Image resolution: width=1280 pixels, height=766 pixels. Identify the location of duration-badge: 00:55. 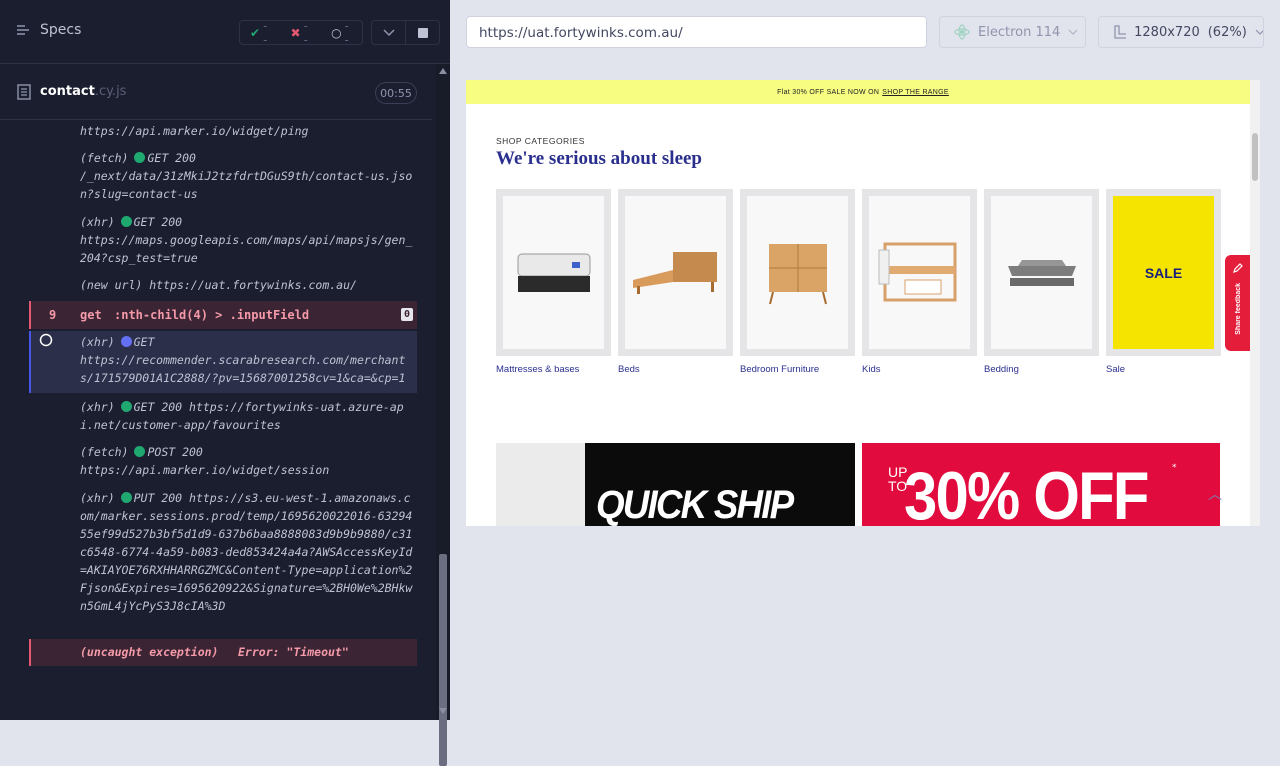
(396, 93).